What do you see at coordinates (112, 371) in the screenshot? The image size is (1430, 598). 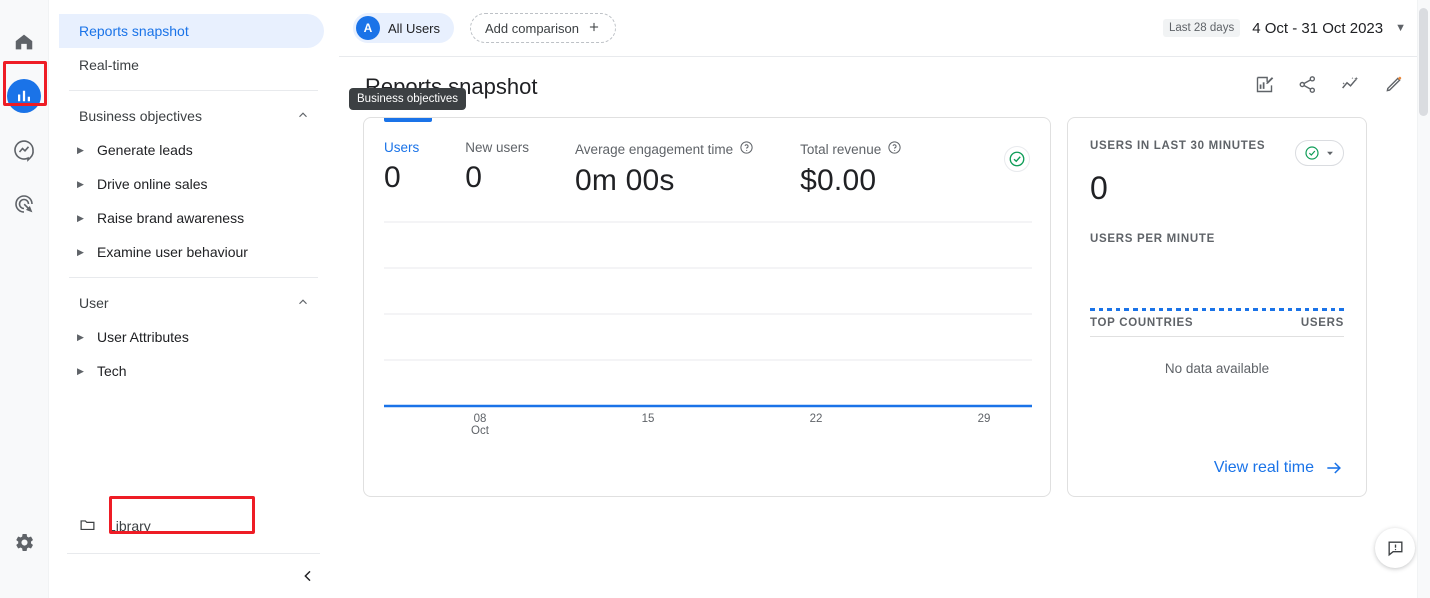 I see `sidebar-item-label: Tech` at bounding box center [112, 371].